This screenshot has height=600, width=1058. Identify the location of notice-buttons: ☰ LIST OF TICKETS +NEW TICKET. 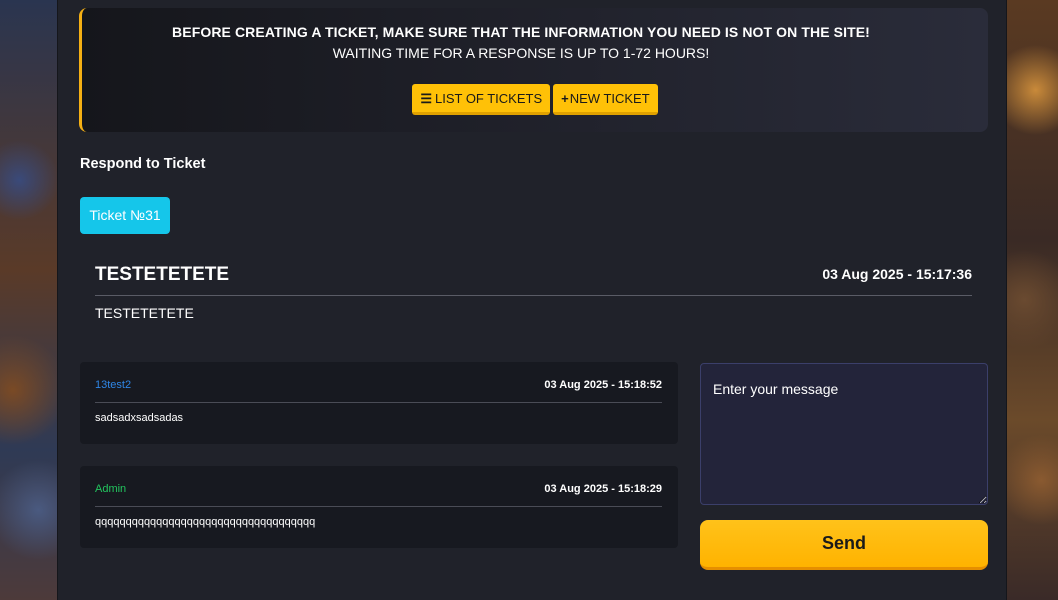
(535, 99).